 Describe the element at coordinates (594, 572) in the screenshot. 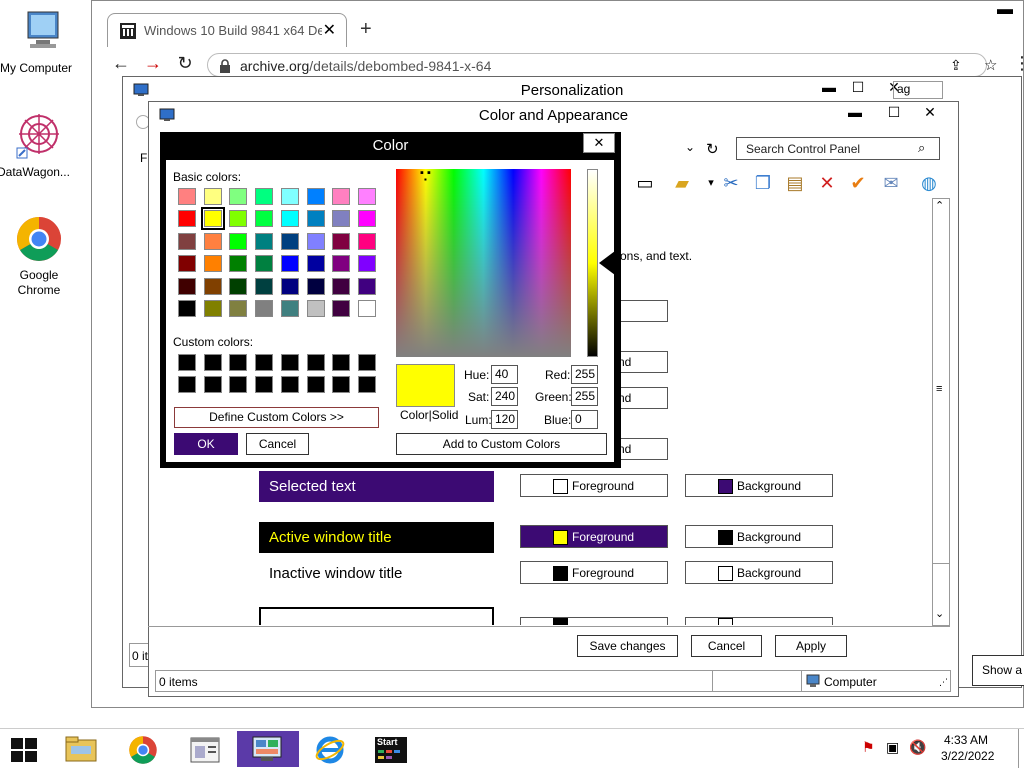

I see `inactive-title-foreground-button: Foreground` at that location.